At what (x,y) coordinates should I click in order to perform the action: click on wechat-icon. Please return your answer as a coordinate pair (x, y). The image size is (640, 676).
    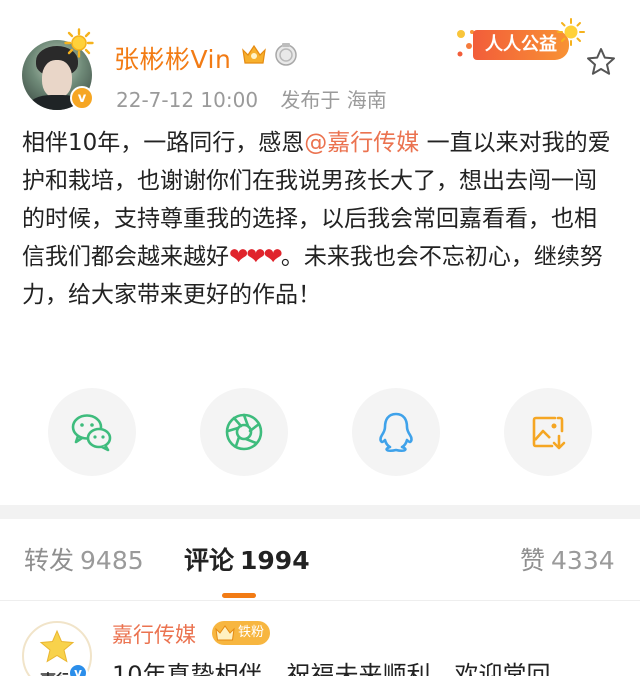
    Looking at the image, I should click on (91, 433).